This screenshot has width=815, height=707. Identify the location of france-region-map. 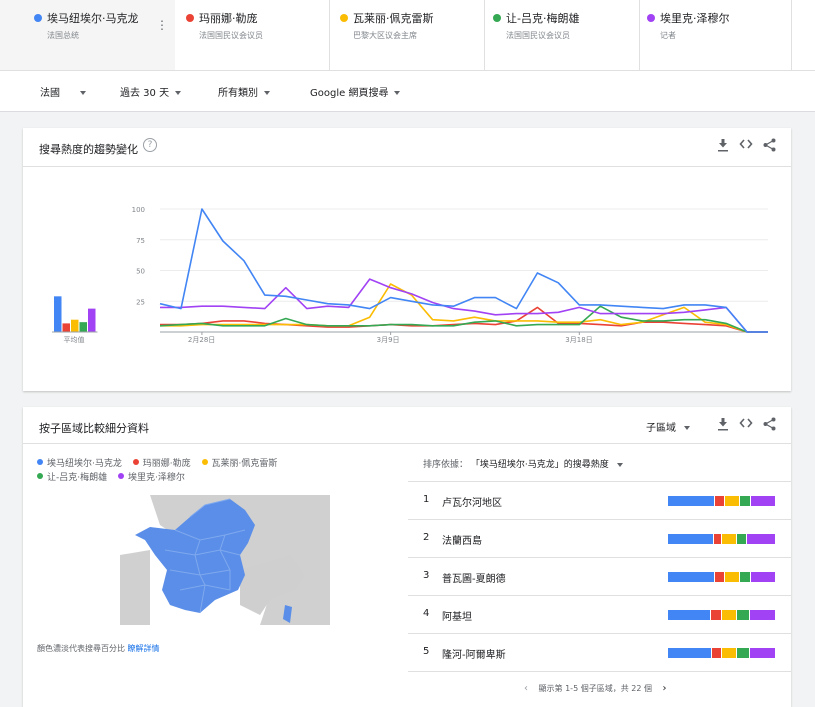
(225, 560).